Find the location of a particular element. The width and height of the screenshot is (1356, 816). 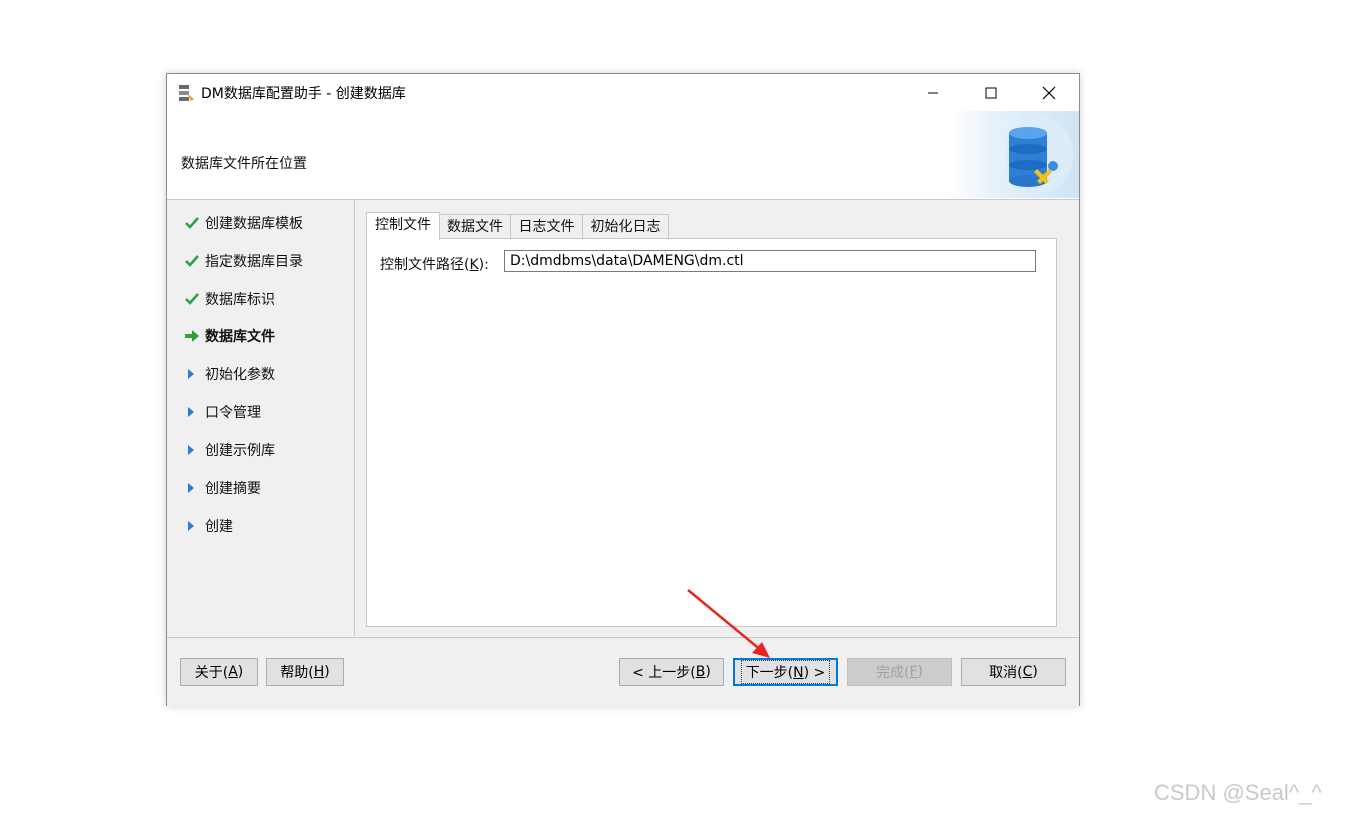

arrow-right-icon is located at coordinates (192, 336).